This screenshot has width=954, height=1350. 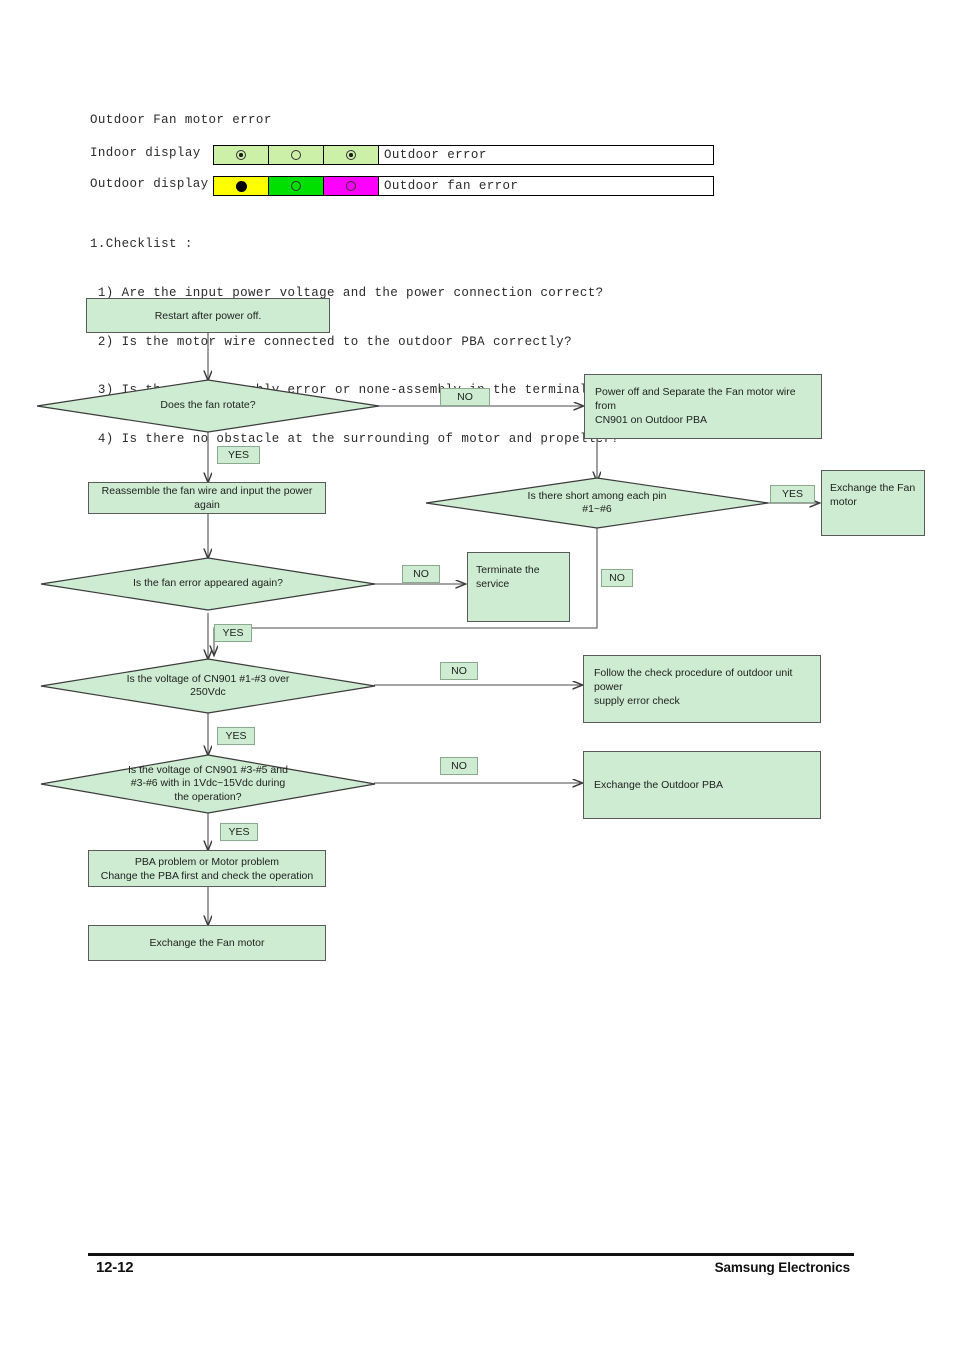 I want to click on flow-node-exchange-fan-motor-bottom: Exchange the Fan motor, so click(x=207, y=943).